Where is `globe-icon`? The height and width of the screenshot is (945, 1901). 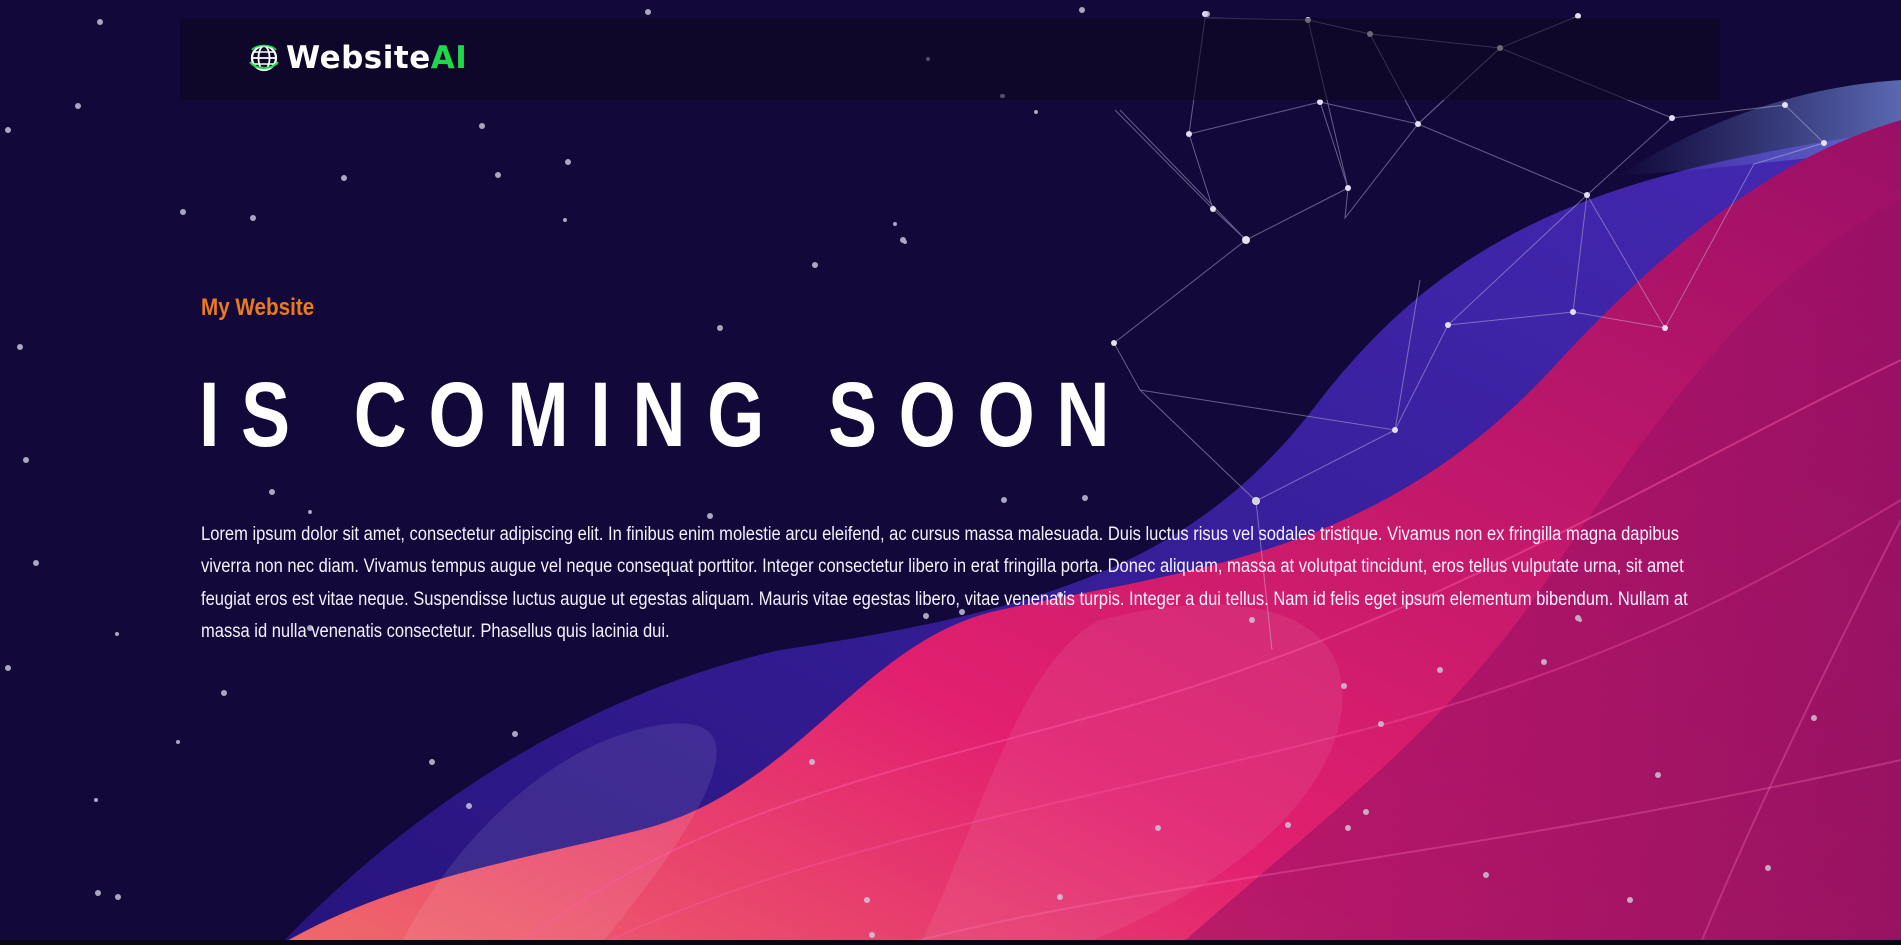
globe-icon is located at coordinates (264, 58).